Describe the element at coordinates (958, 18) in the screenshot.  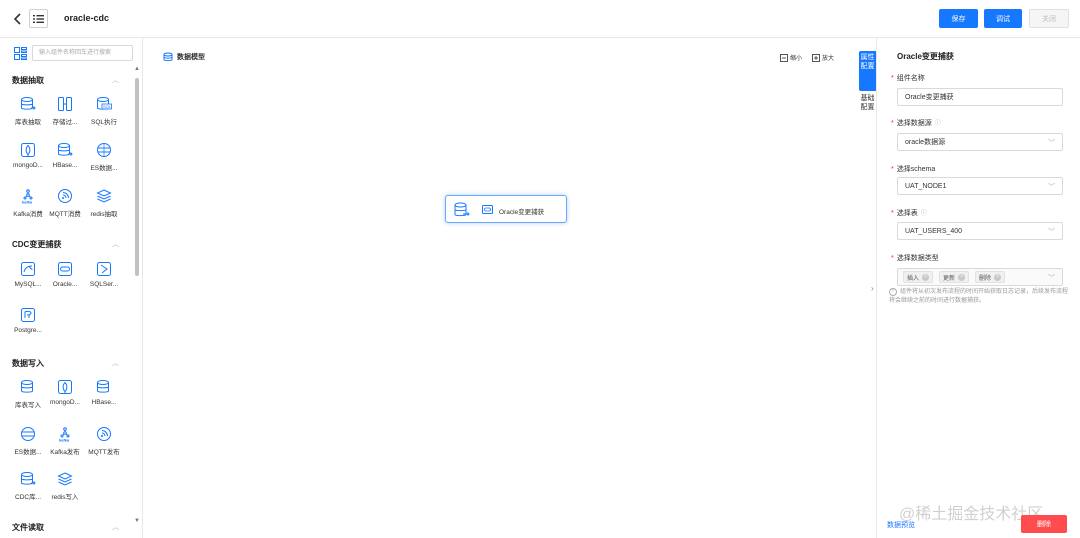
I see `save-button: 保存` at that location.